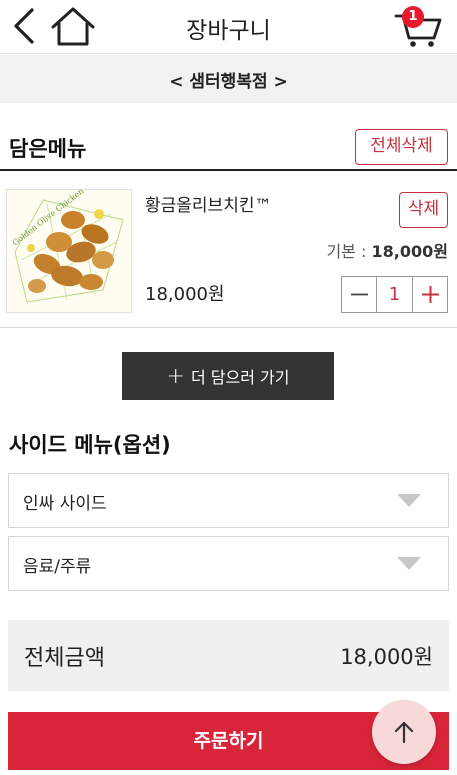  Describe the element at coordinates (386, 657) in the screenshot. I see `total-value: 18,000원` at that location.